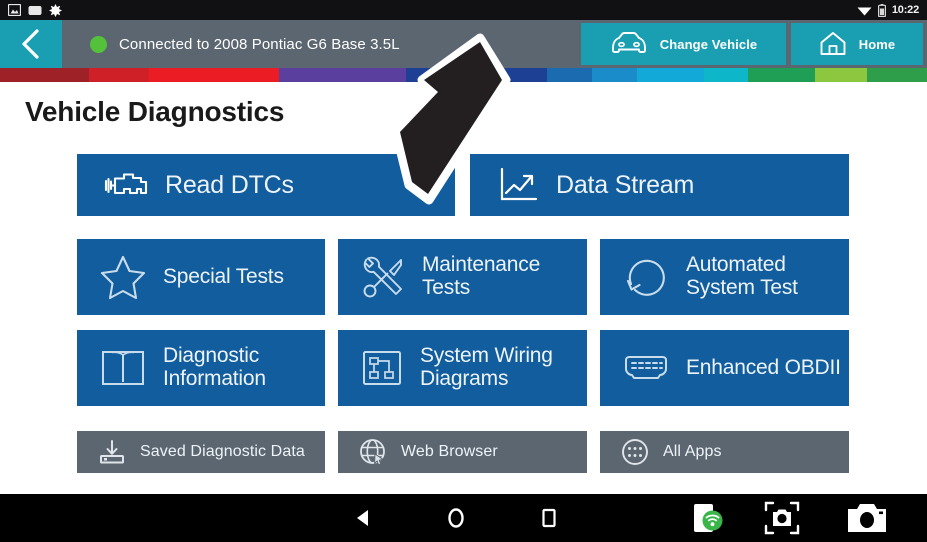  I want to click on globe-cursor-icon, so click(373, 452).